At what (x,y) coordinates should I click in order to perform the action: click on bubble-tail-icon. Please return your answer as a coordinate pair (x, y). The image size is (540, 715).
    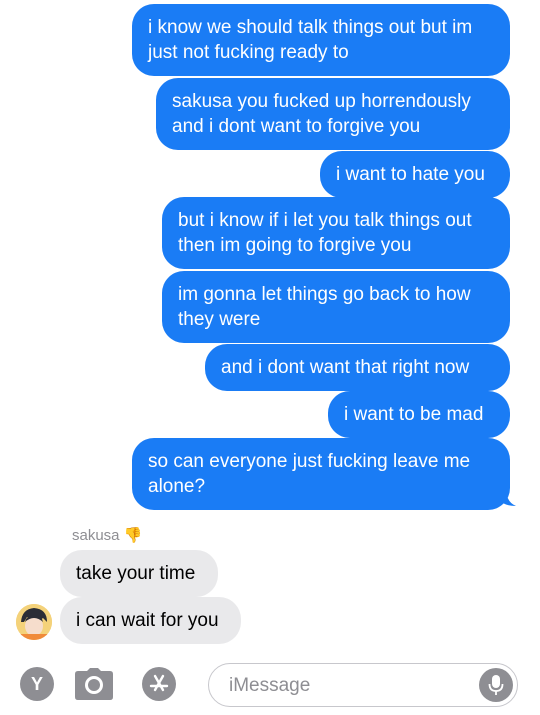
    Looking at the image, I should click on (508, 497).